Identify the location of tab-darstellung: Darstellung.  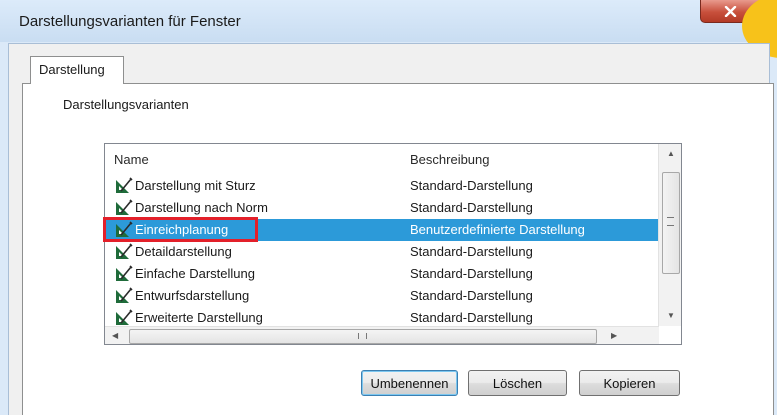
(77, 70).